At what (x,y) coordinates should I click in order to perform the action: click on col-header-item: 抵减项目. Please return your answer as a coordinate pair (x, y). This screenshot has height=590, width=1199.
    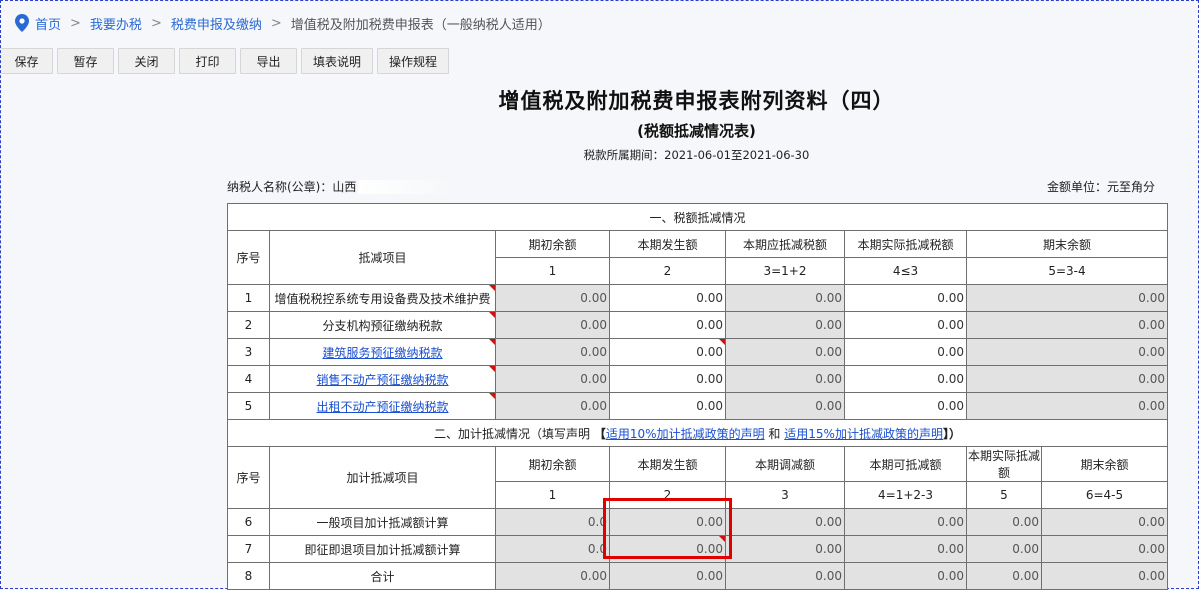
    Looking at the image, I should click on (382, 257).